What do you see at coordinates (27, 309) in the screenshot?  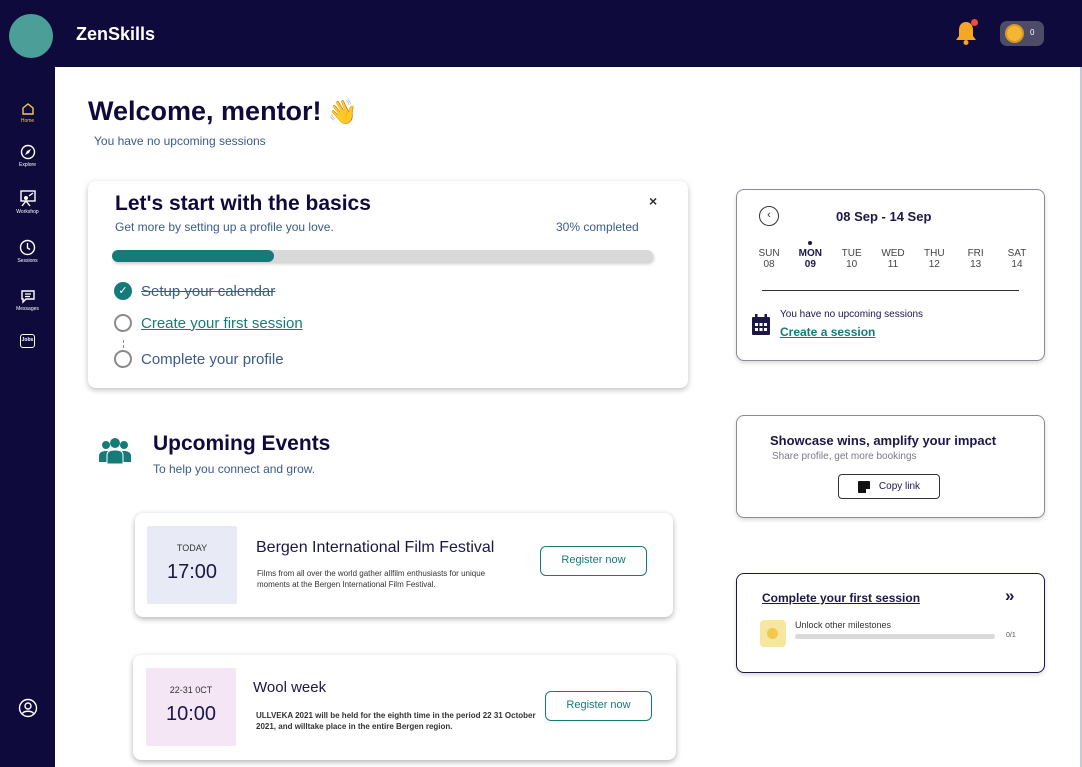 I see `sidebar-item-label: Messages` at bounding box center [27, 309].